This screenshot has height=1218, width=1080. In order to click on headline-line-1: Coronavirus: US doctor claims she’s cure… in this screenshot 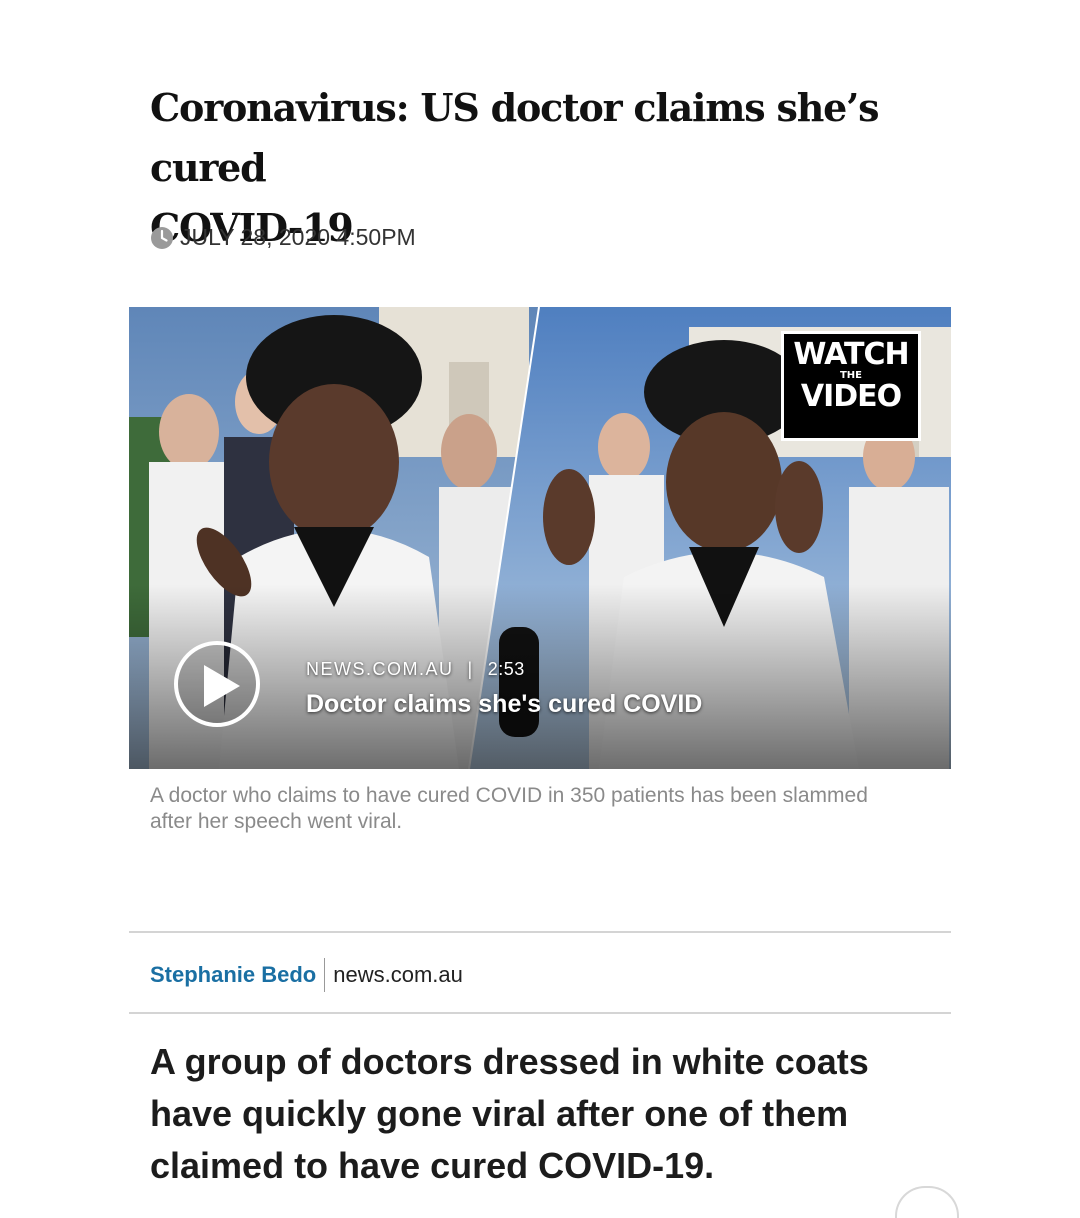, I will do `click(515, 137)`.